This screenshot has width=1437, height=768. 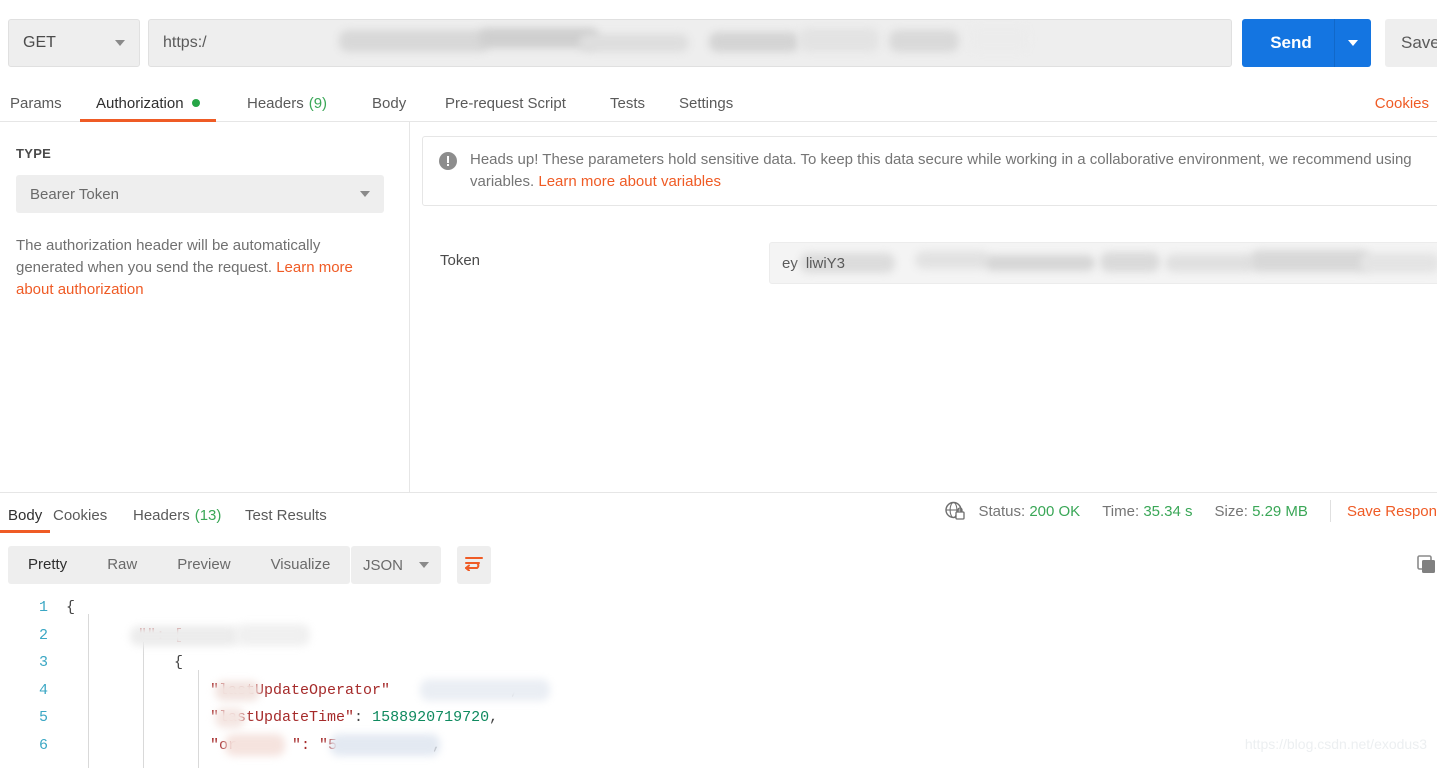 I want to click on tab-params: Params, so click(x=36, y=103).